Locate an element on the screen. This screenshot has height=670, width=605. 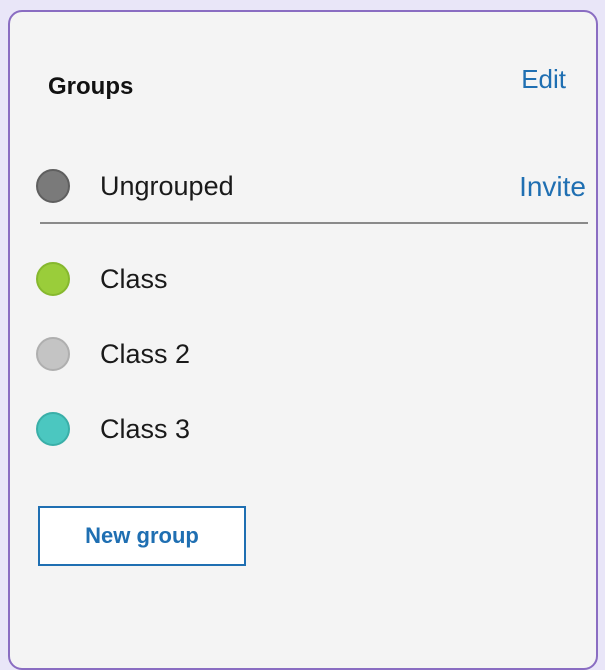
new-group-button: New group is located at coordinates (142, 536).